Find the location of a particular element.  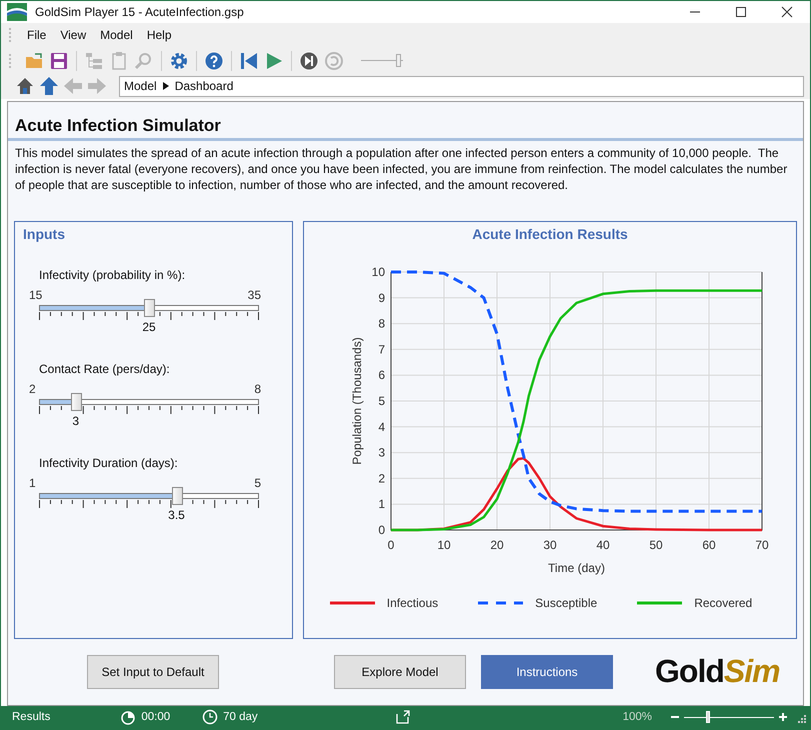

clock-icon is located at coordinates (210, 717).